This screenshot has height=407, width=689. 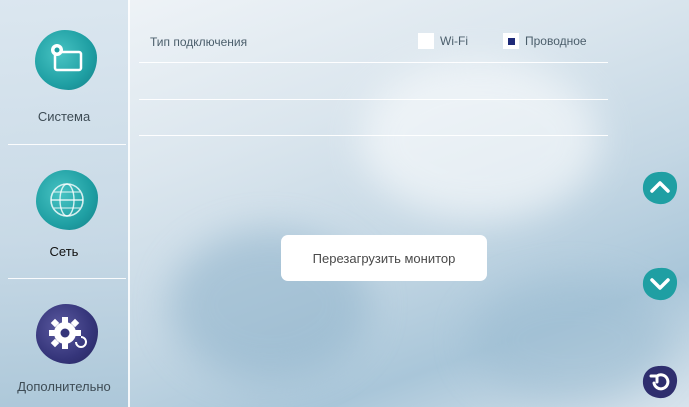 I want to click on sidebar-item-network: Сеть, so click(x=64, y=211).